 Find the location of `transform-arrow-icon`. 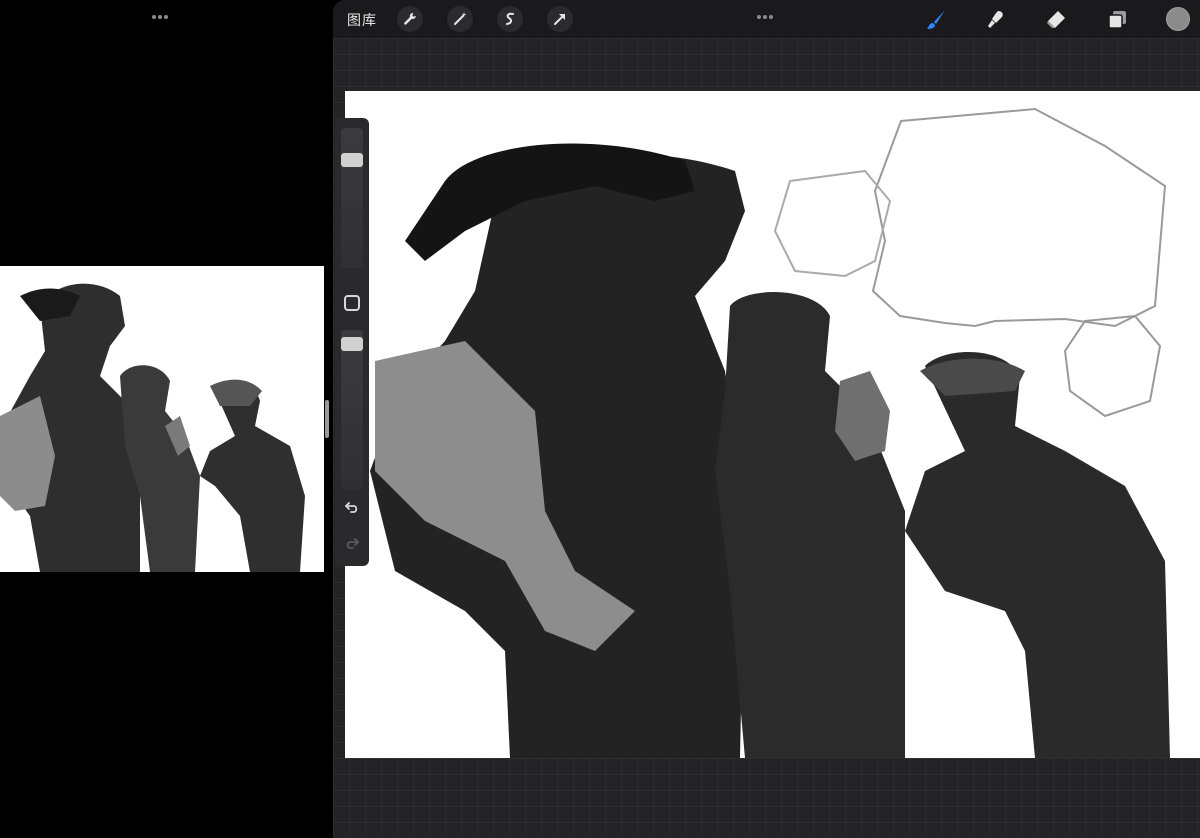

transform-arrow-icon is located at coordinates (559, 19).